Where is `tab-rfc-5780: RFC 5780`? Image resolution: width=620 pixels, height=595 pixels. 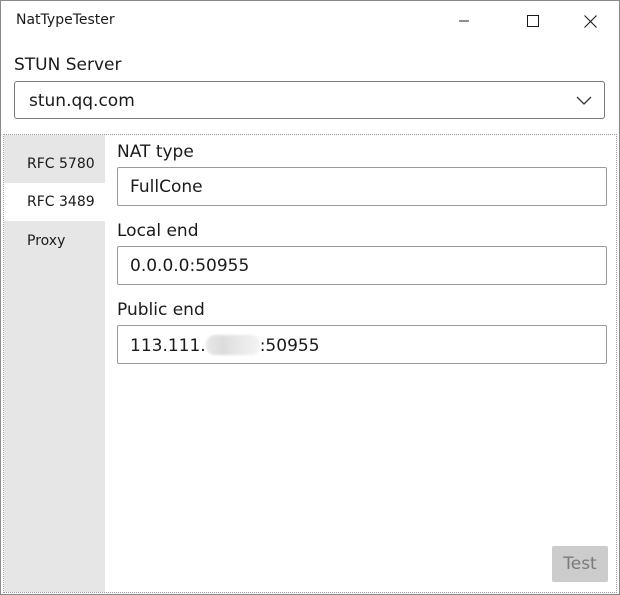 tab-rfc-5780: RFC 5780 is located at coordinates (54, 164).